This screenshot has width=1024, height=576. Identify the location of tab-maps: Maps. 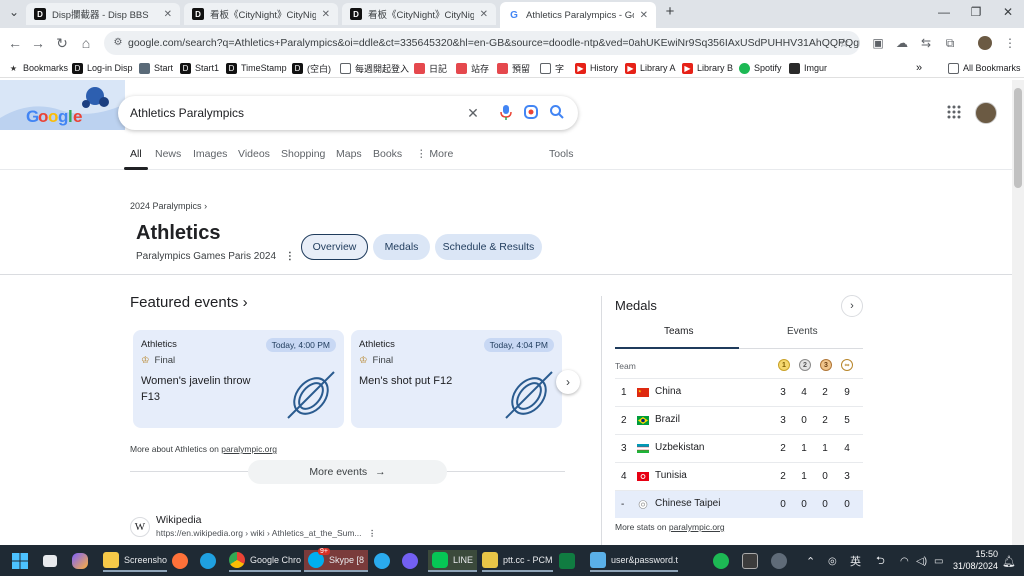
(349, 154).